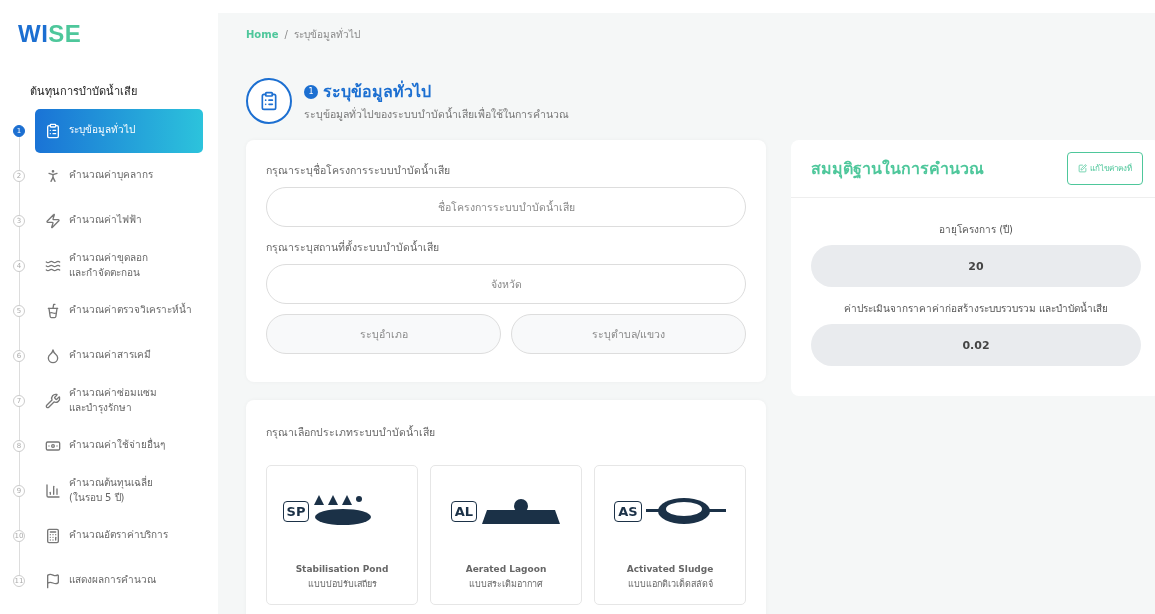 The height and width of the screenshot is (614, 1155). Describe the element at coordinates (353, 247) in the screenshot. I see `field-label: กรุณาระบุสถานที่ตั้งระบบบำบัดน้ำเสีย` at that location.